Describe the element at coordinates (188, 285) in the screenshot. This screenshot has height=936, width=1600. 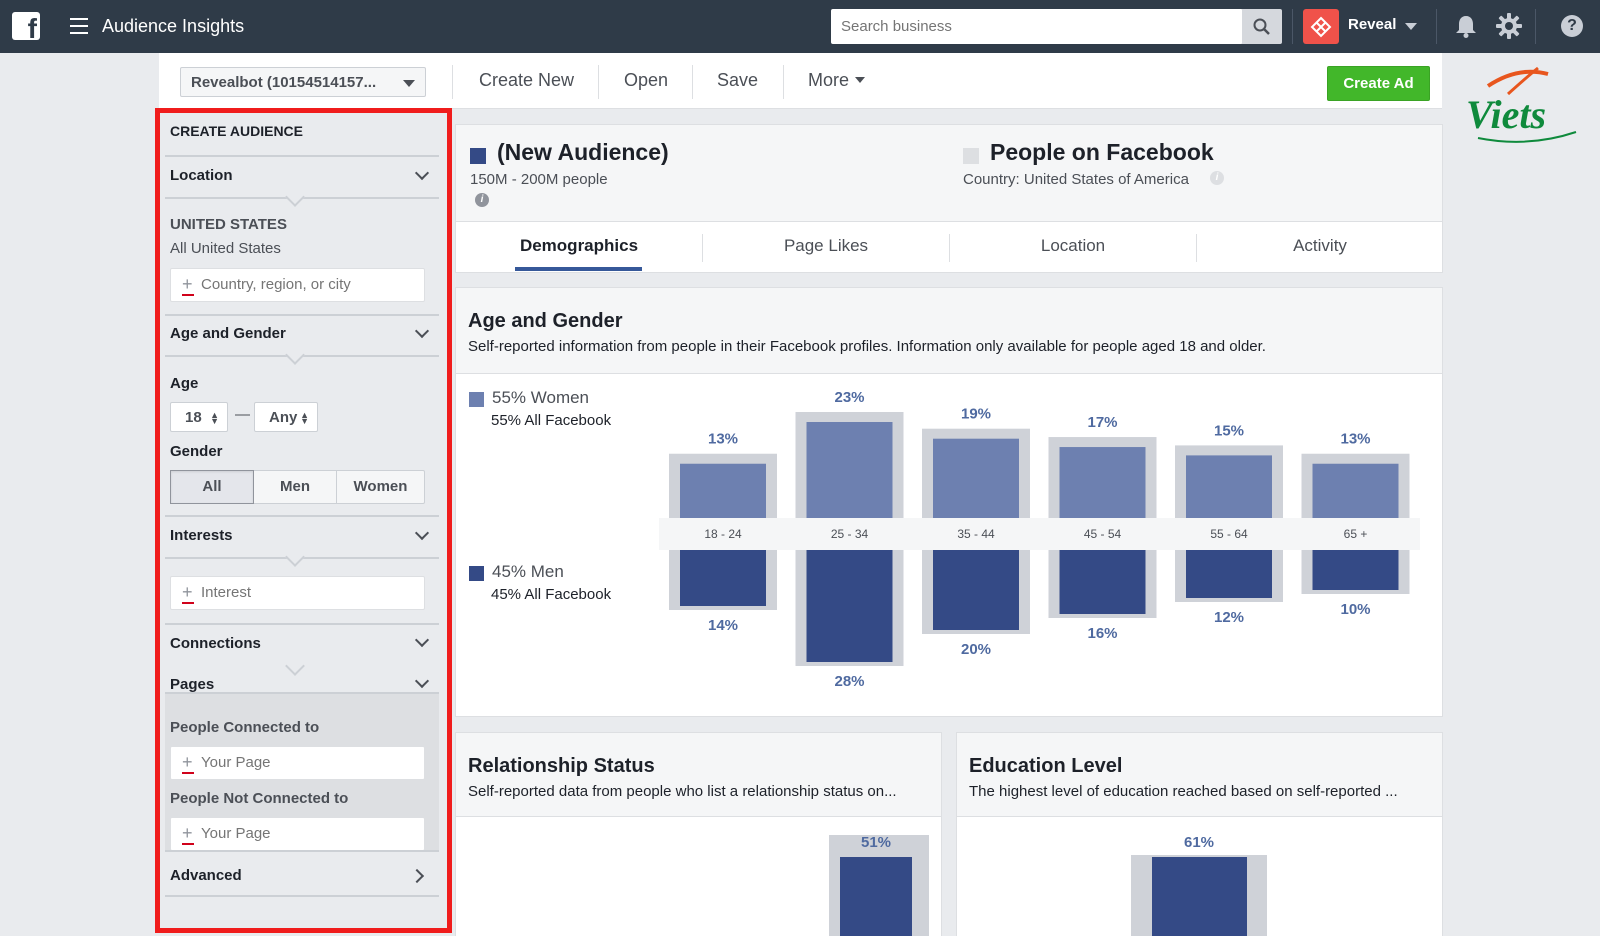
I see `plus-icon: +` at that location.